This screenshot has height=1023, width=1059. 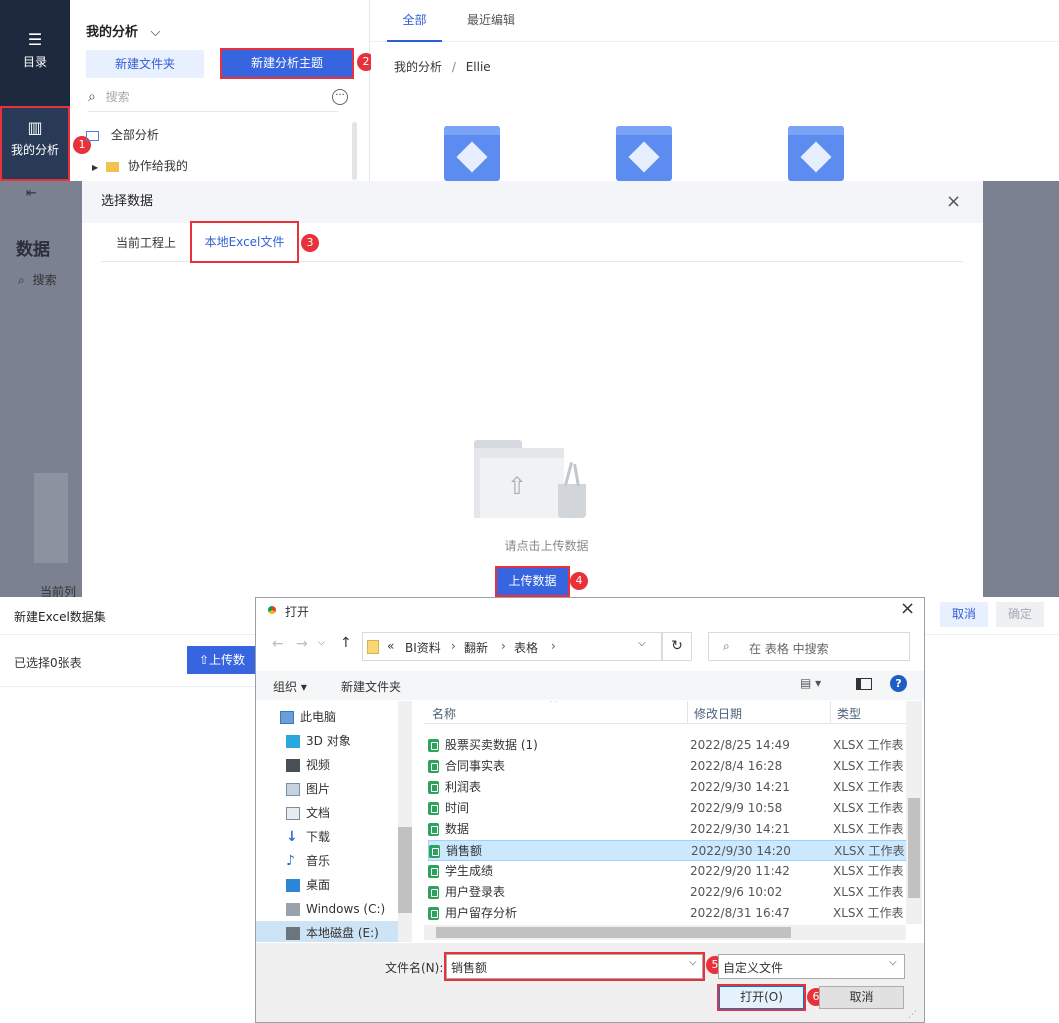 I want to click on tree-shared: ▶ 协作给我的, so click(x=140, y=165).